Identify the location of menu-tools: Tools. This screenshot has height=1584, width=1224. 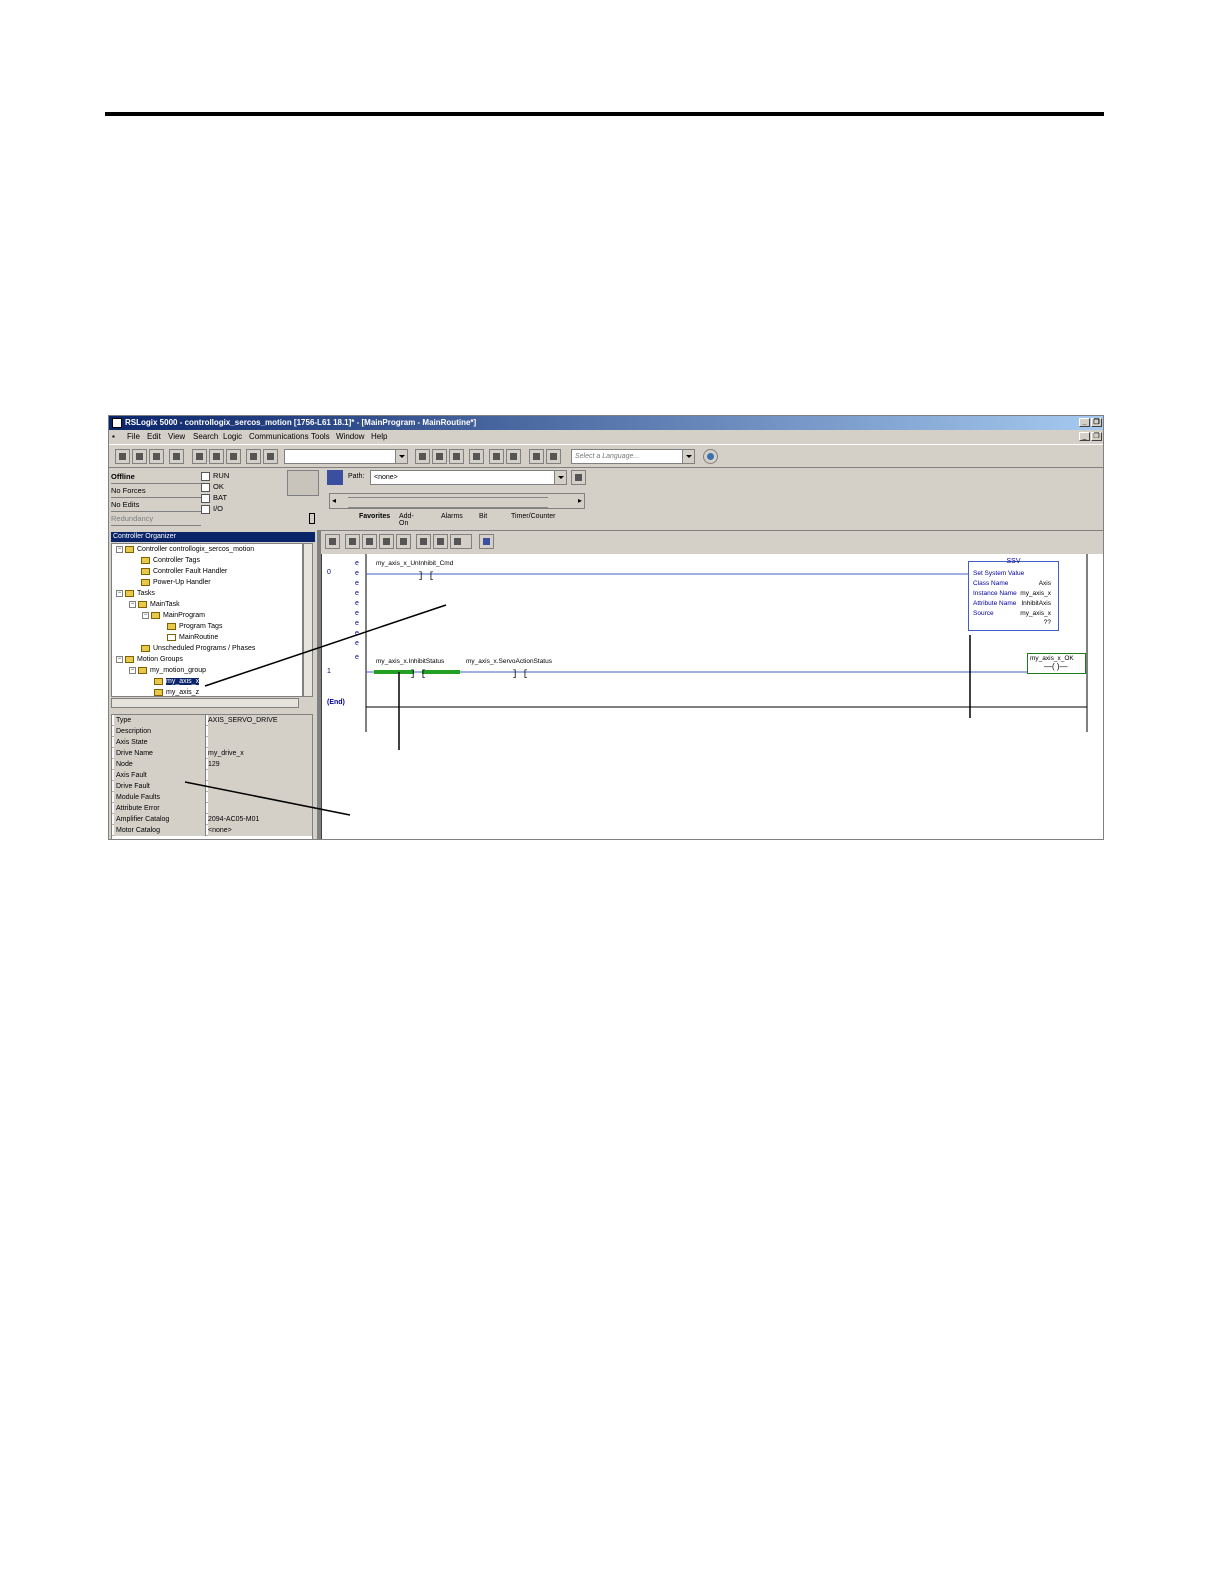
(320, 436).